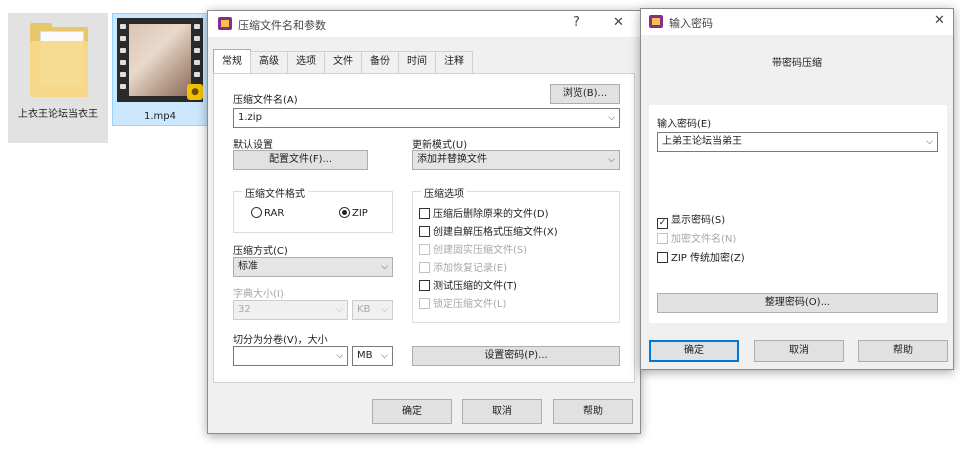  Describe the element at coordinates (903, 351) in the screenshot. I see `password-help-button: 帮助` at that location.